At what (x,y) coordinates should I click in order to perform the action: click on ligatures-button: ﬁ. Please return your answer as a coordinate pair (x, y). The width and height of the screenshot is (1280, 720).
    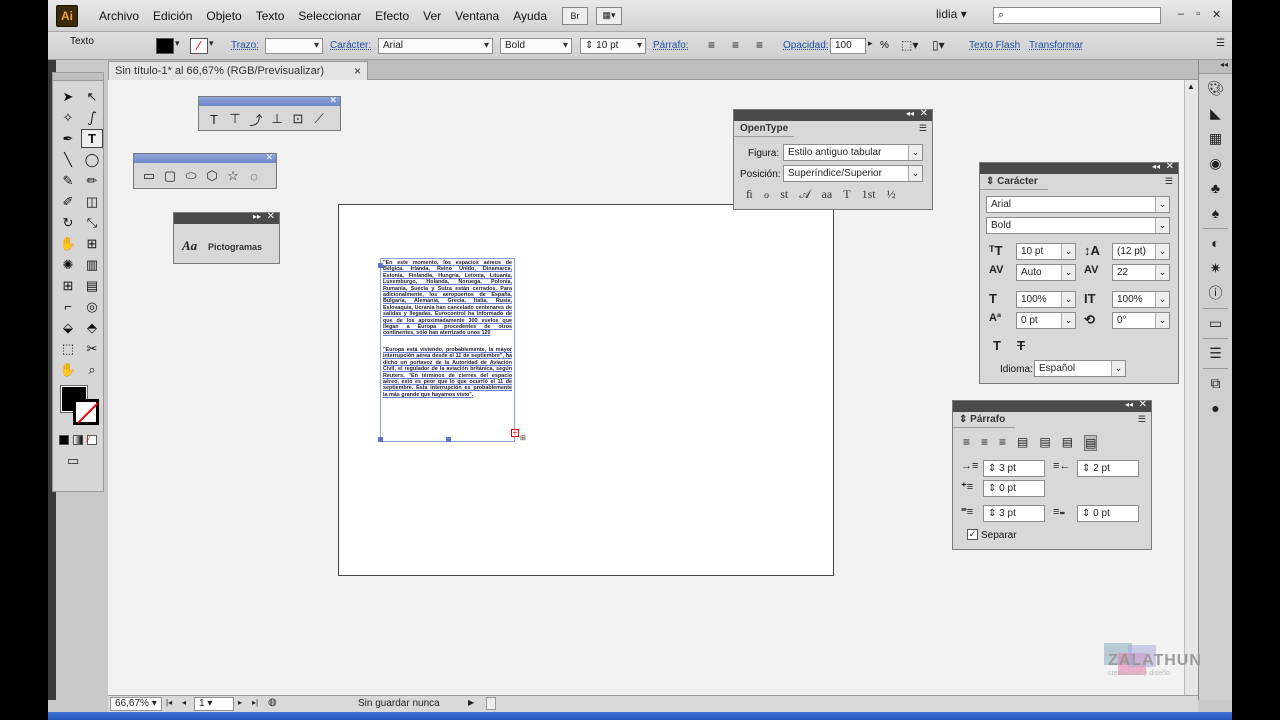
    Looking at the image, I should click on (749, 194).